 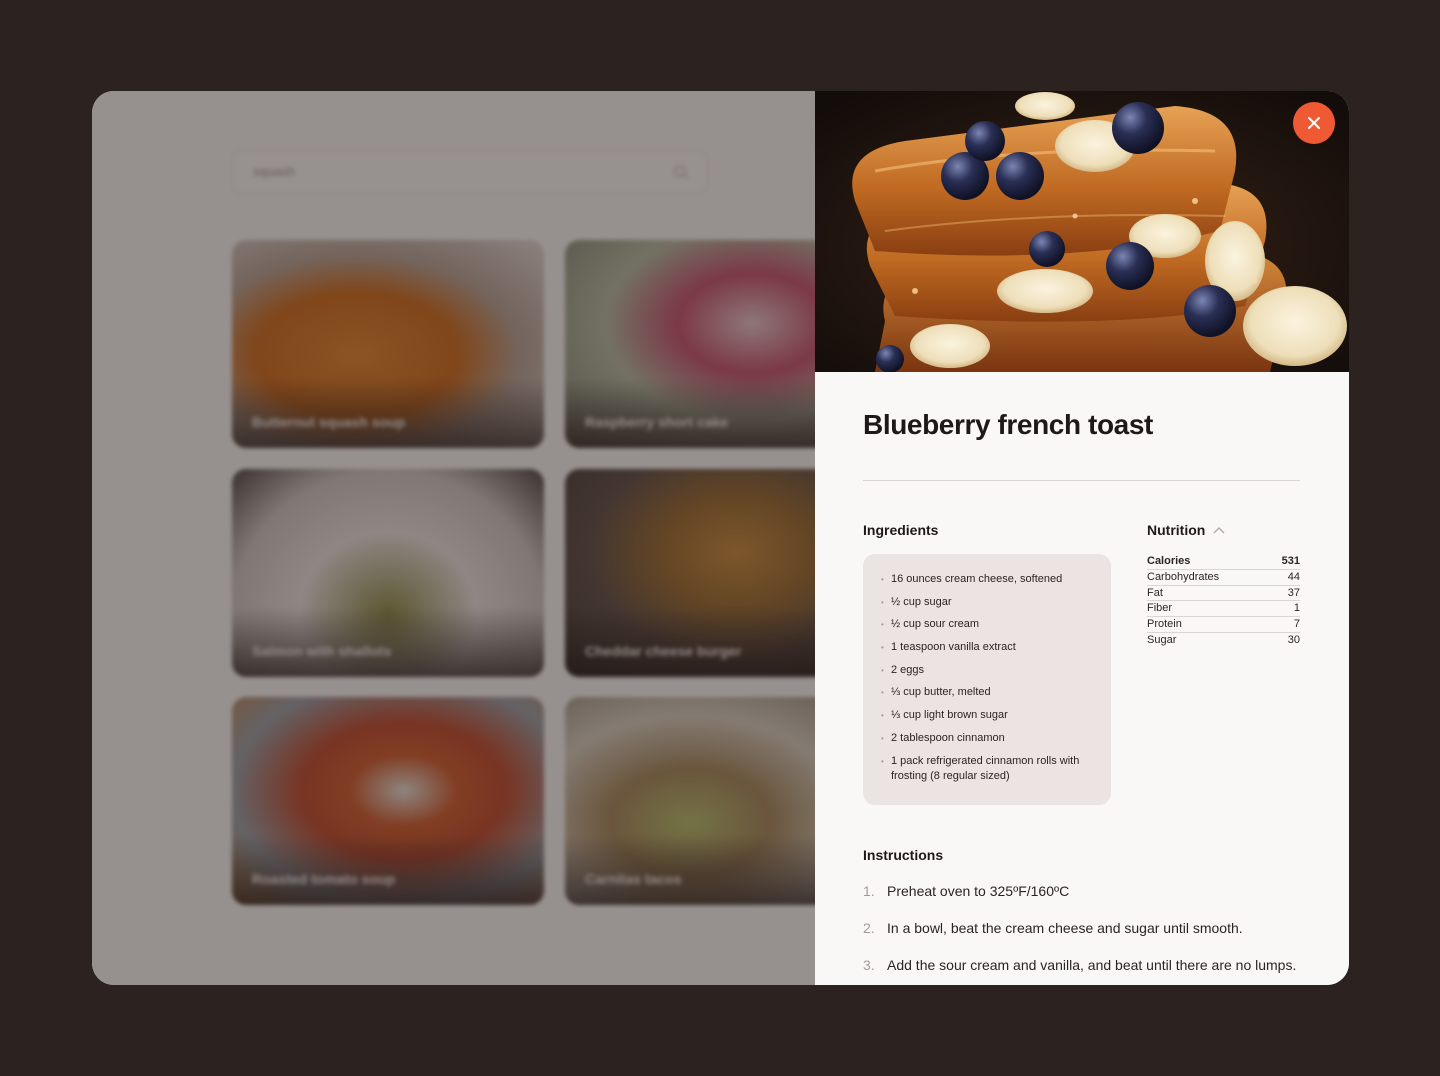 What do you see at coordinates (1219, 530) in the screenshot?
I see `chevron-up-icon` at bounding box center [1219, 530].